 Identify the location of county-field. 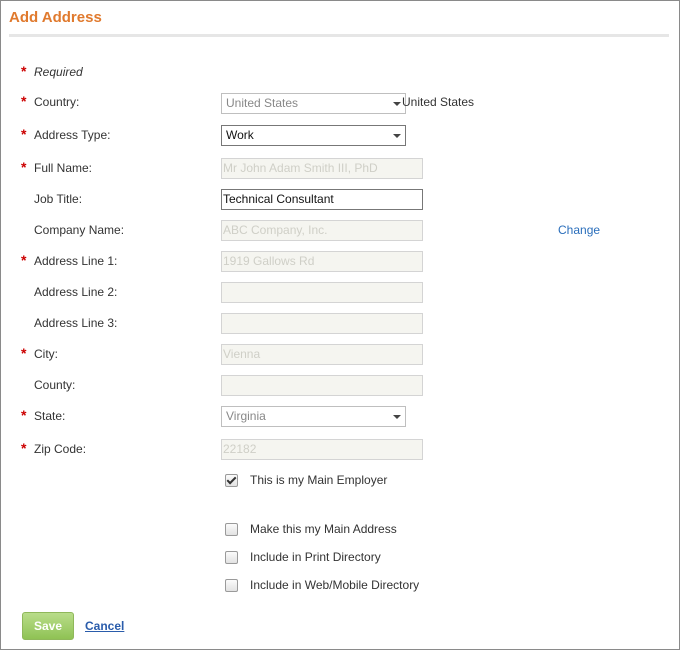
(322, 385).